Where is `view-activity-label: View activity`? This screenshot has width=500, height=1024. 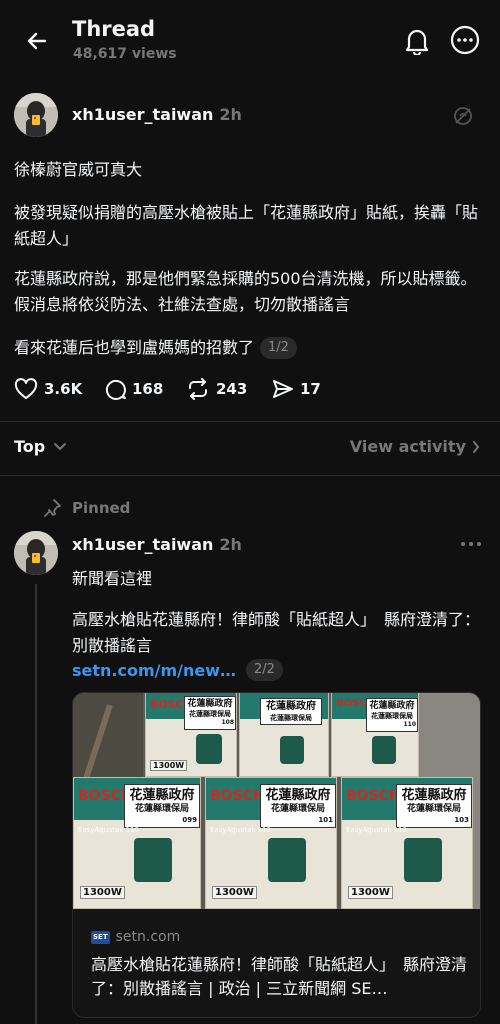
view-activity-label: View activity is located at coordinates (407, 446).